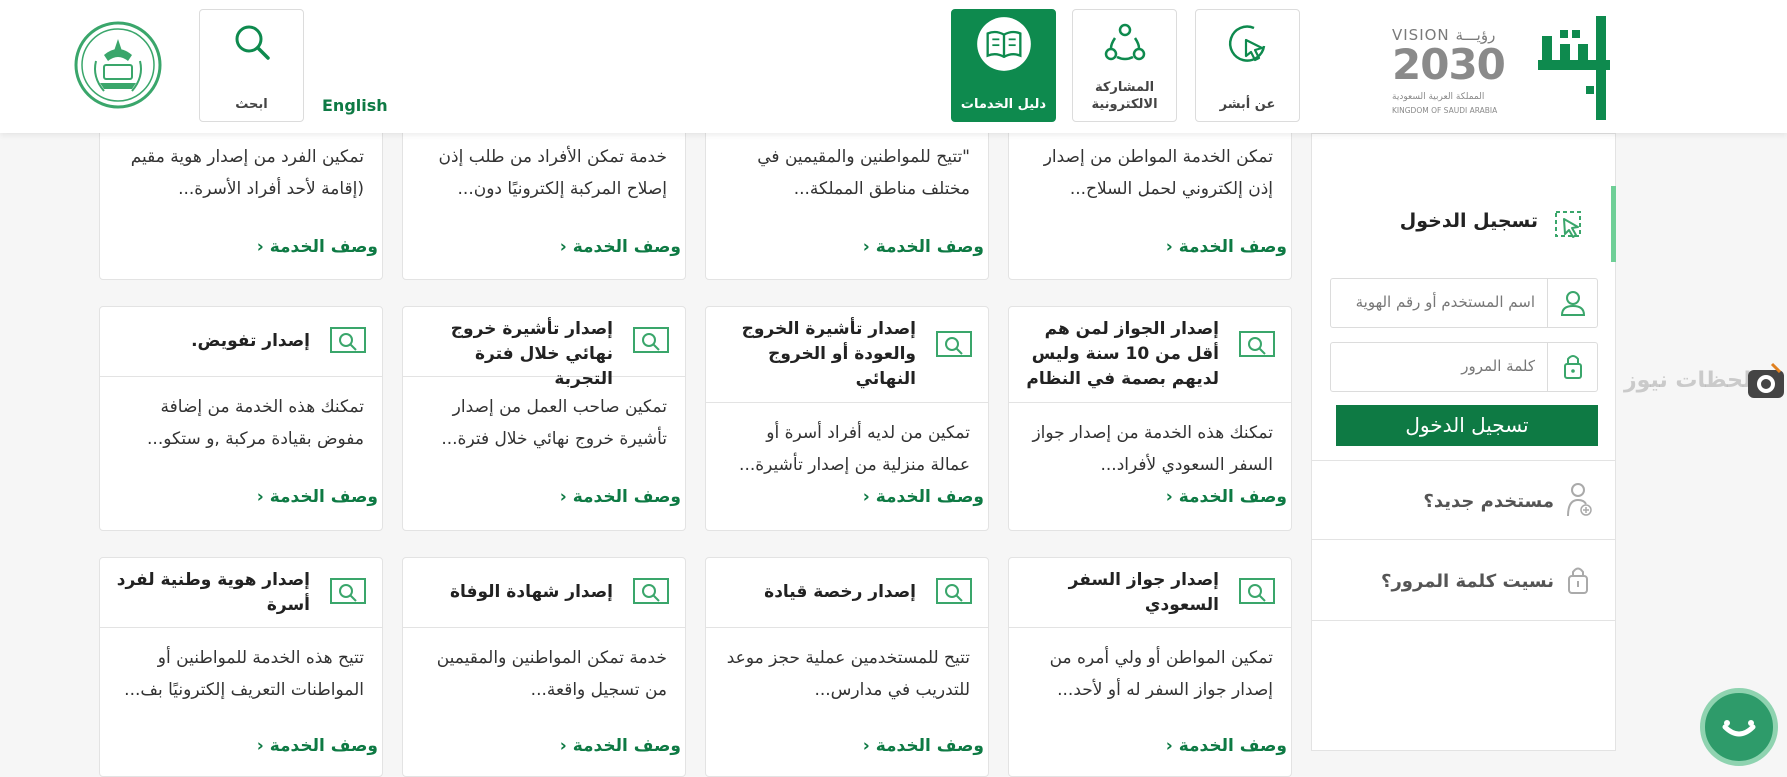 Image resolution: width=1787 pixels, height=777 pixels. Describe the element at coordinates (1003, 44) in the screenshot. I see `book-icon` at that location.